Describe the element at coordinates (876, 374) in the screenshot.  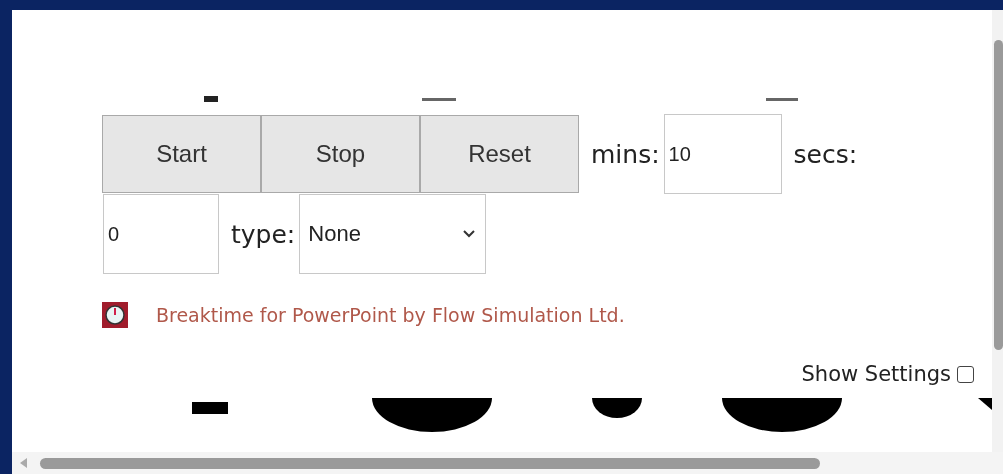
I see `show-settings-label: Show Settings` at that location.